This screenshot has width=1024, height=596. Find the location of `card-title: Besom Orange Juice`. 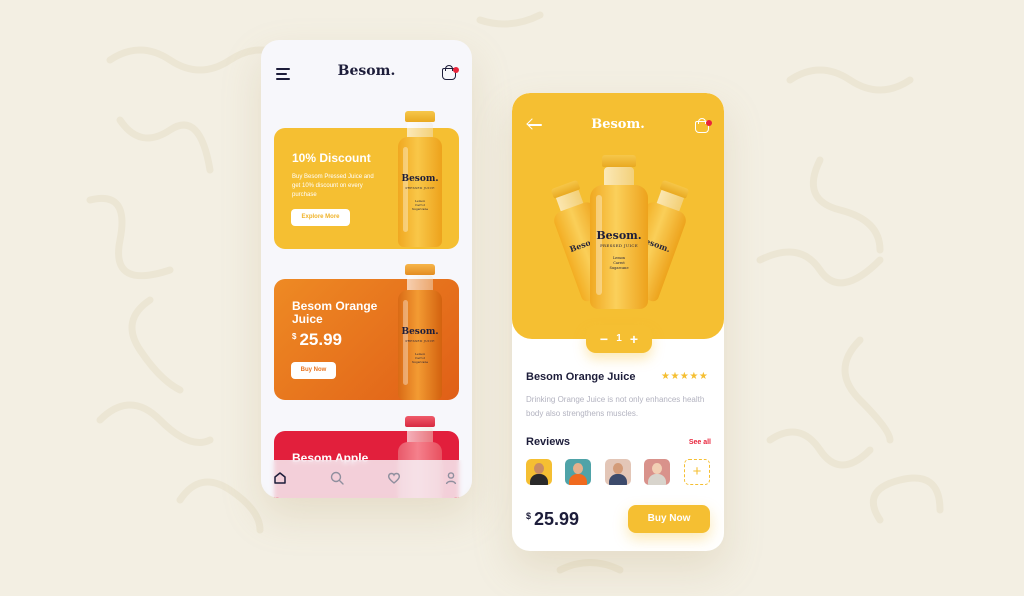

card-title: Besom Orange Juice is located at coordinates (335, 312).